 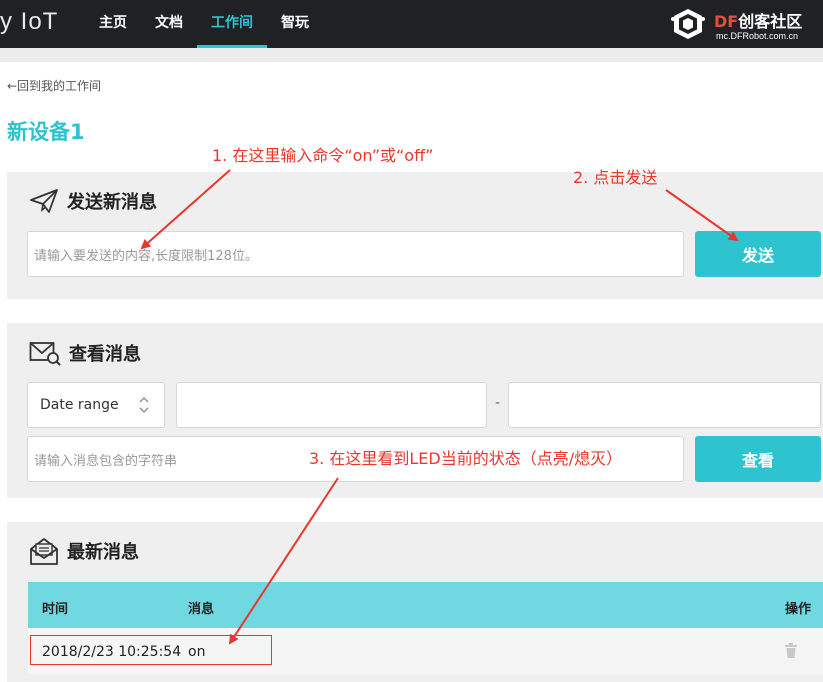 What do you see at coordinates (726, 21) in the screenshot?
I see `logo-title-prefix: DF` at bounding box center [726, 21].